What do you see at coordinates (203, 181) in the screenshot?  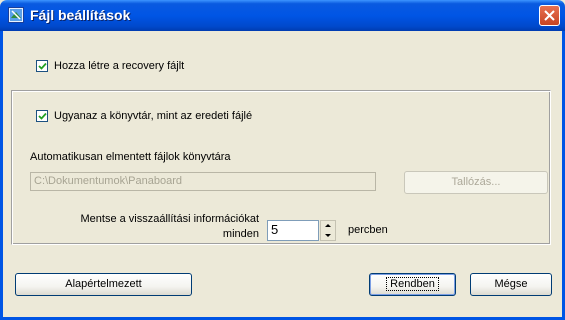 I see `autosave-folder-field: C:\Dokumentumok\Panaboard` at bounding box center [203, 181].